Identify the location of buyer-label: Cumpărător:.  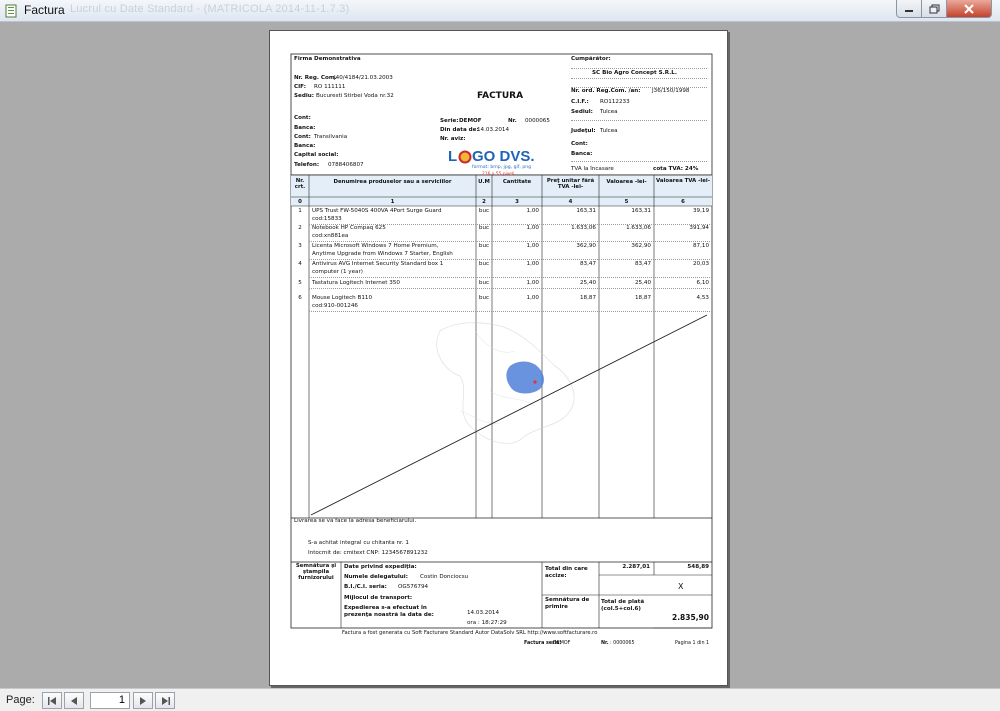
(591, 59).